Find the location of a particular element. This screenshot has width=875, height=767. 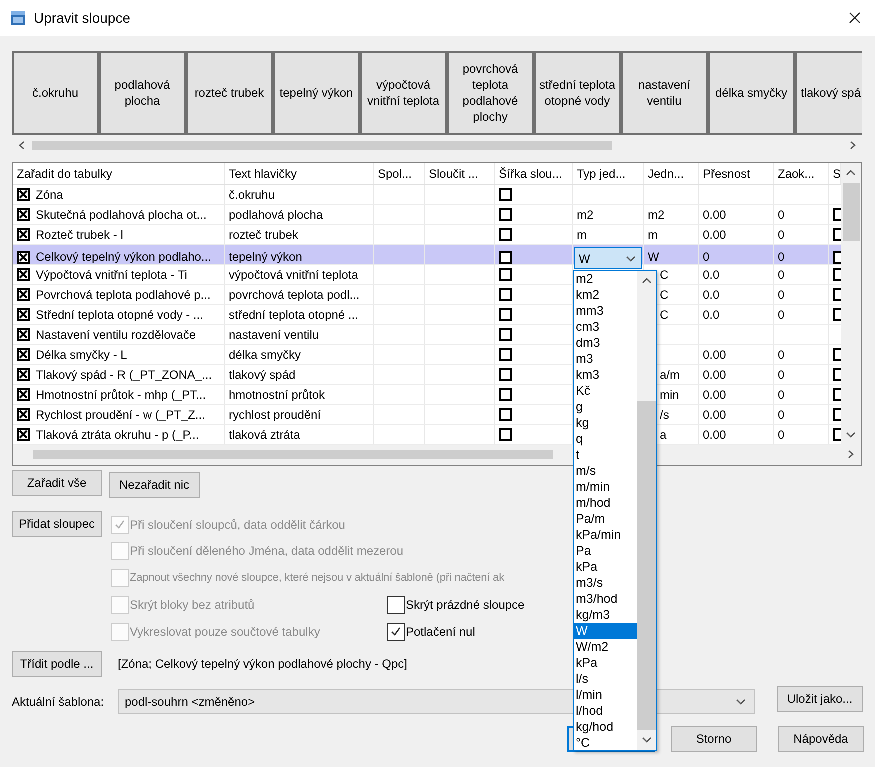

dropdown-option: °C is located at coordinates (605, 743).